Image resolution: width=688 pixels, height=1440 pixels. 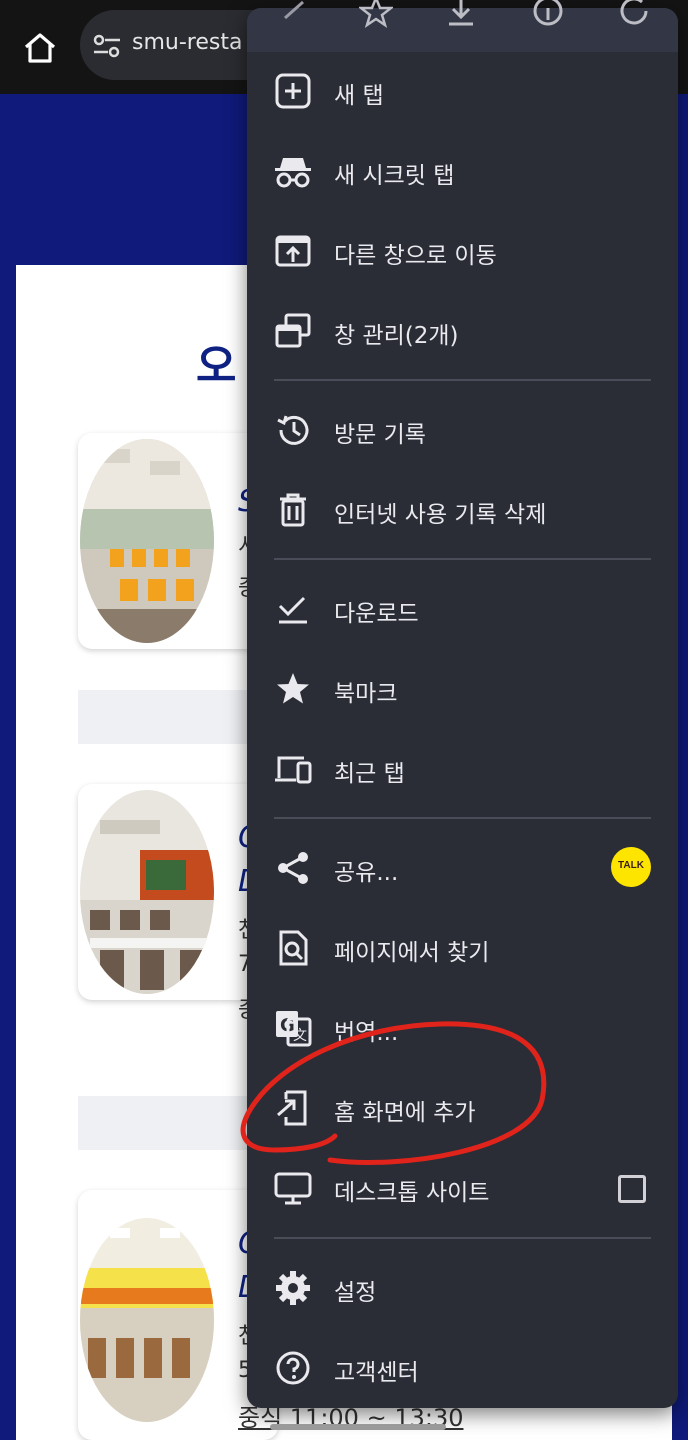 I want to click on gesture-nav-handle, so click(x=358, y=1427).